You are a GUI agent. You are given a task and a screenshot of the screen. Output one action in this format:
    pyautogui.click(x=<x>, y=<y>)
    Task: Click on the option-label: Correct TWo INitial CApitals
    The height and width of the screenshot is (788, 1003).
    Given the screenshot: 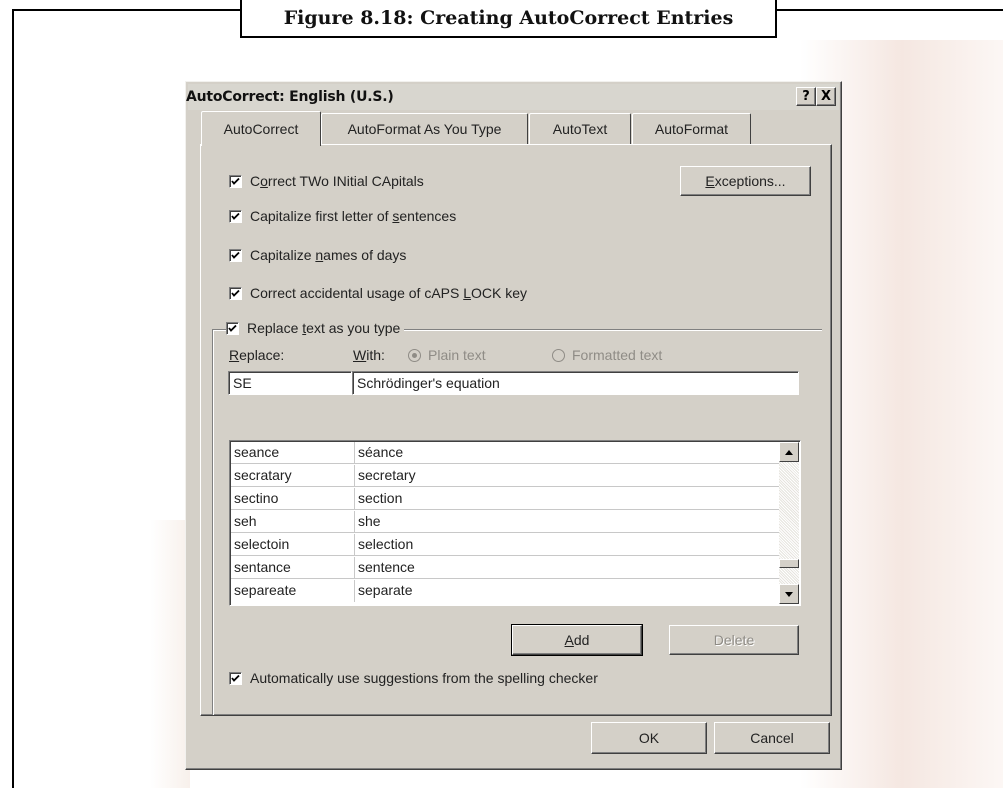 What is the action you would take?
    pyautogui.click(x=337, y=181)
    